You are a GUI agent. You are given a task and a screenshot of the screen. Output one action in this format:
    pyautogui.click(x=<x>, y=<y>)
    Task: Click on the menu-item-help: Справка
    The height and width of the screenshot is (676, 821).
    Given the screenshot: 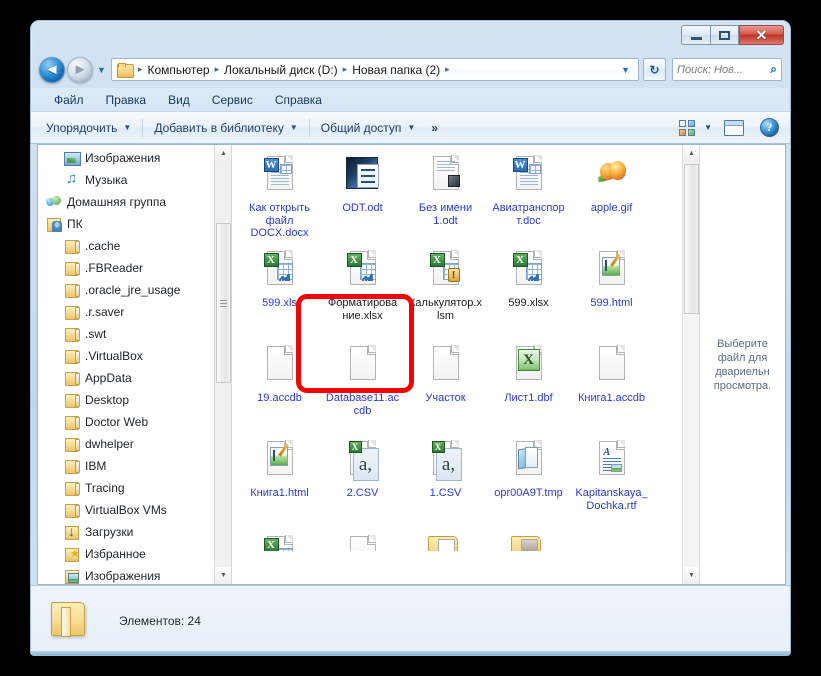 What is the action you would take?
    pyautogui.click(x=298, y=100)
    